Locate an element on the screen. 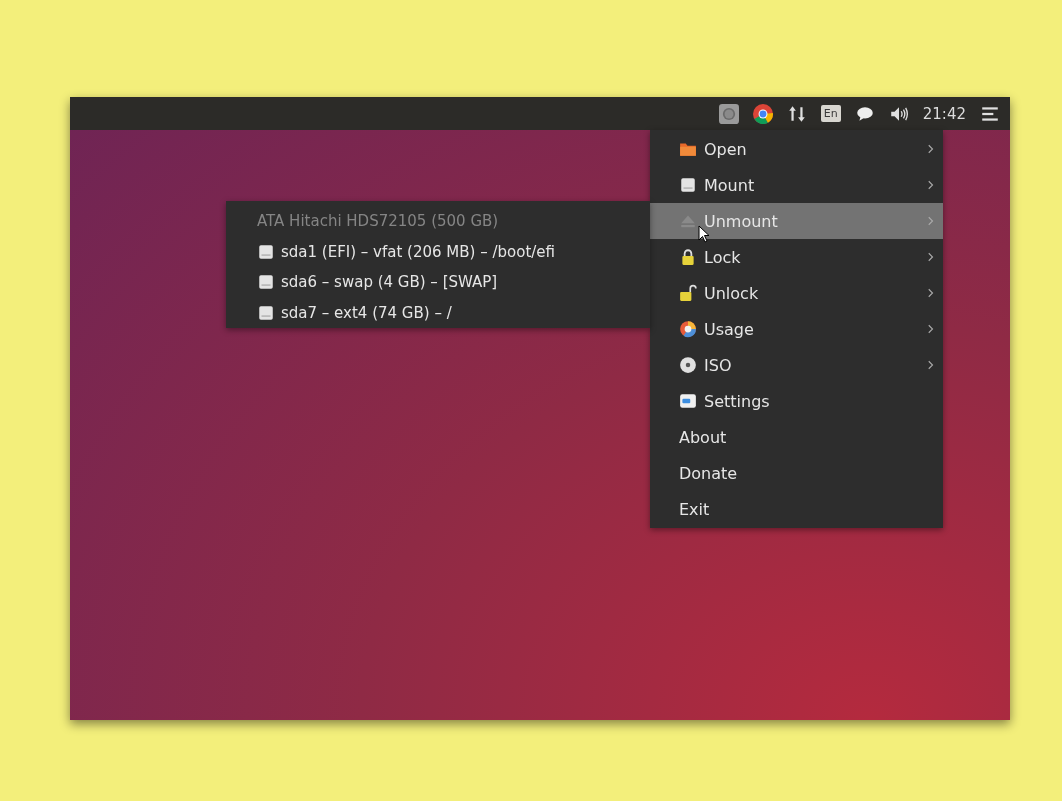  network-arrows-icon is located at coordinates (796, 113).